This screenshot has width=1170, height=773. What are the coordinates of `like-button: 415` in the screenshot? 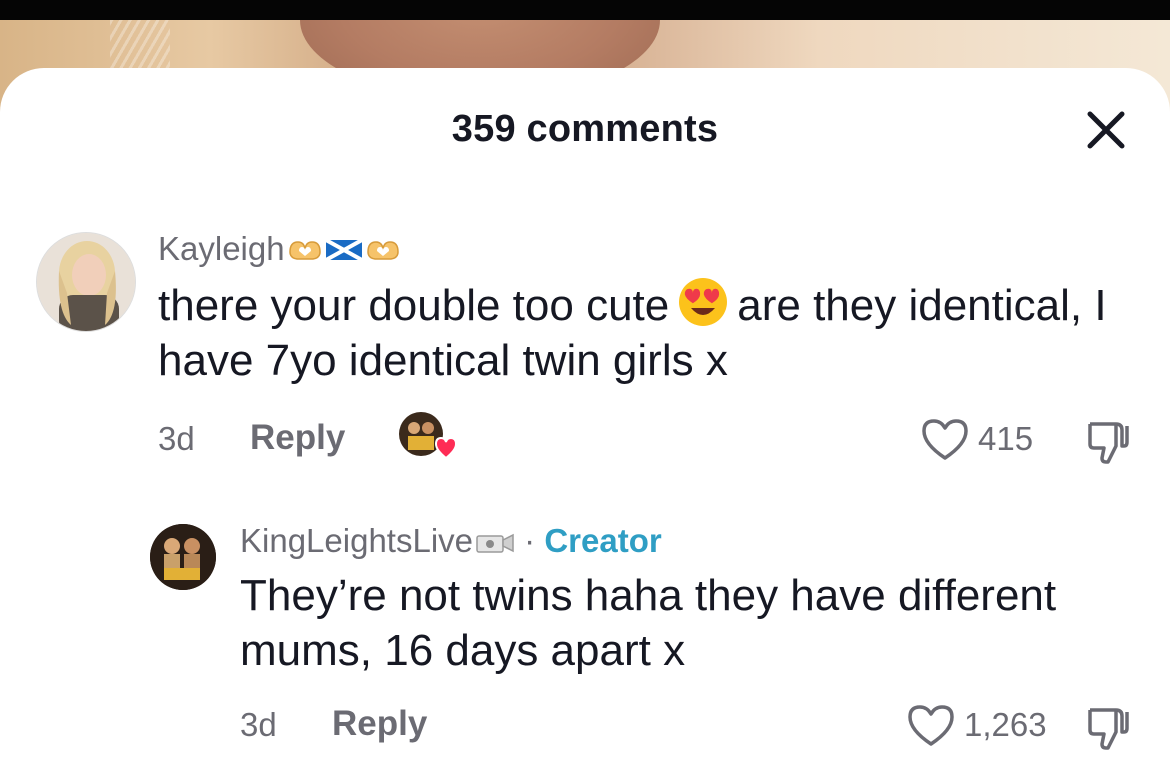 It's located at (976, 439).